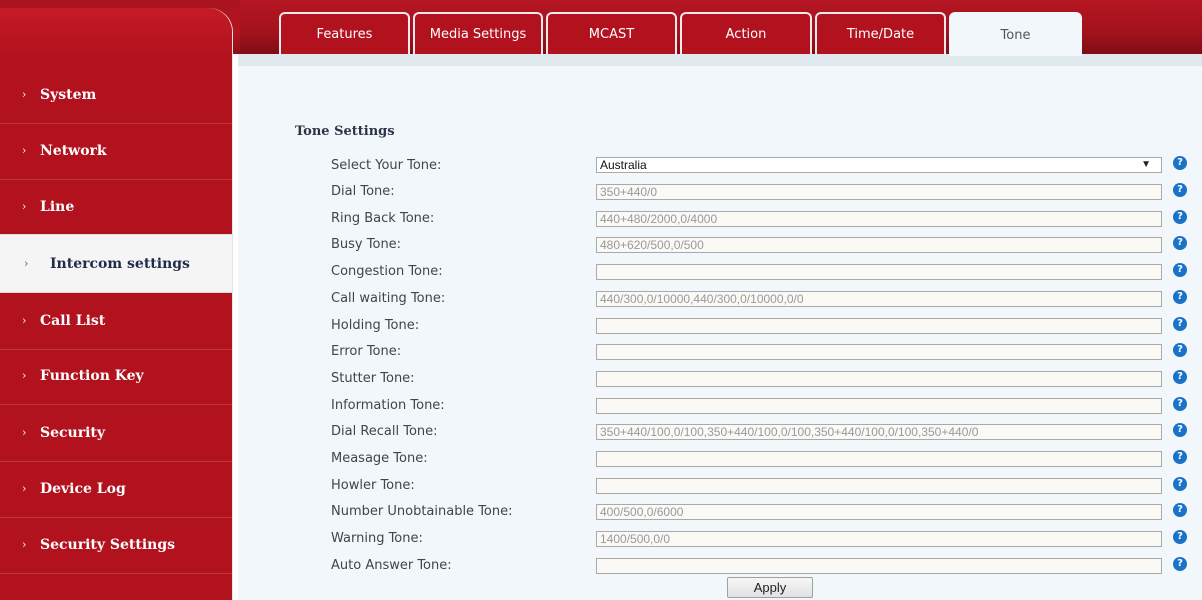  I want to click on sidebar-item-system: › System, so click(116, 95).